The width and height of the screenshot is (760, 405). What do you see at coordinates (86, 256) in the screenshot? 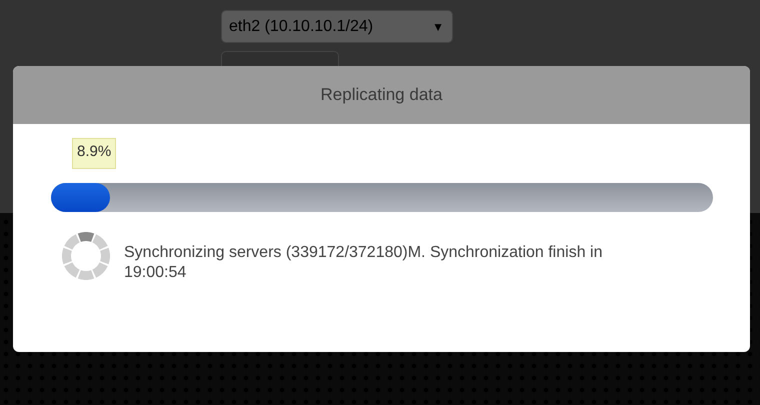
I see `spinner-icon` at bounding box center [86, 256].